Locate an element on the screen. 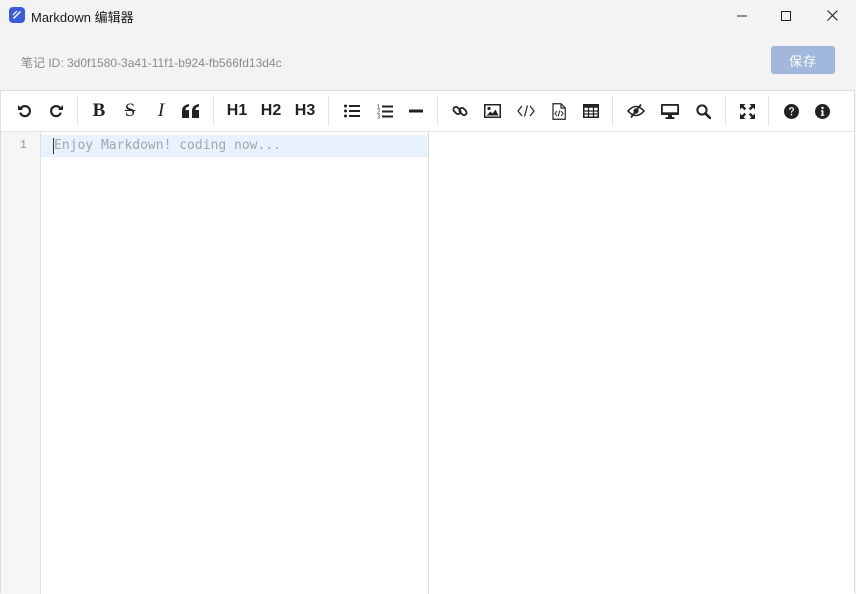 The width and height of the screenshot is (856, 594). maximize-icon is located at coordinates (786, 15).